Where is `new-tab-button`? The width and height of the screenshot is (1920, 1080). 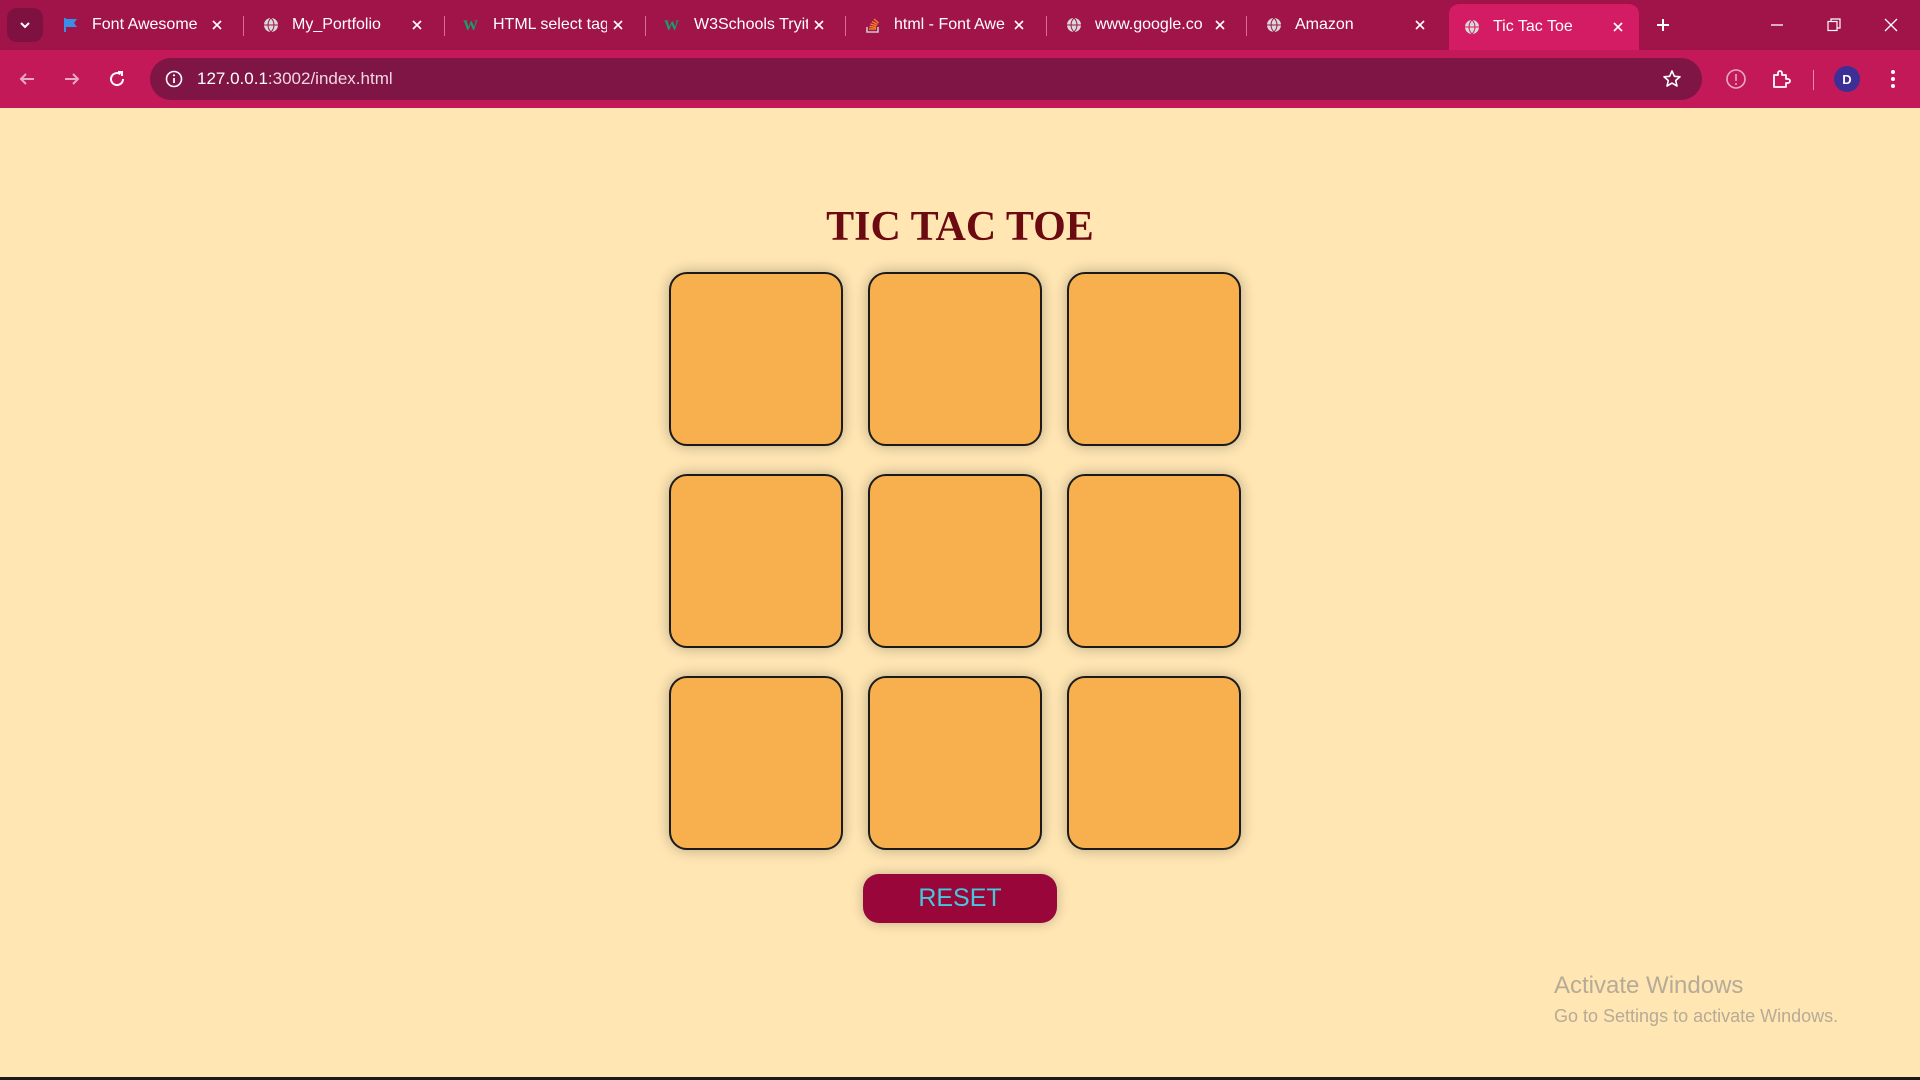 new-tab-button is located at coordinates (1663, 25).